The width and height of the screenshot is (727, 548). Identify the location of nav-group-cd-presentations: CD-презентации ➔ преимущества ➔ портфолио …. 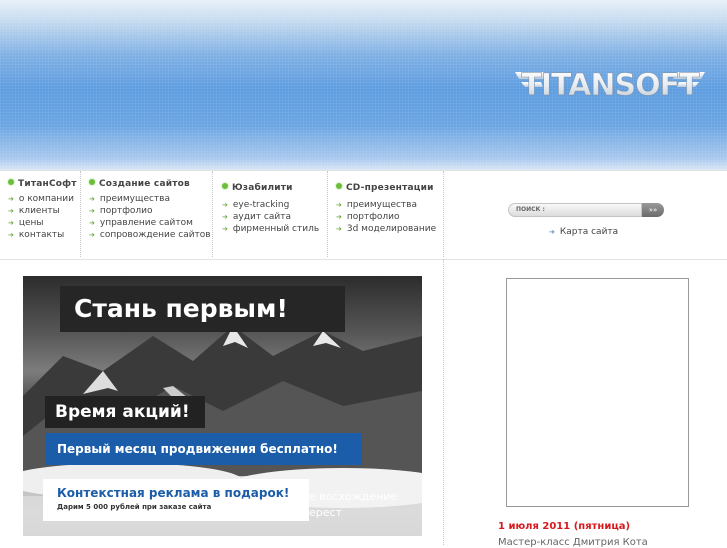
(385, 214).